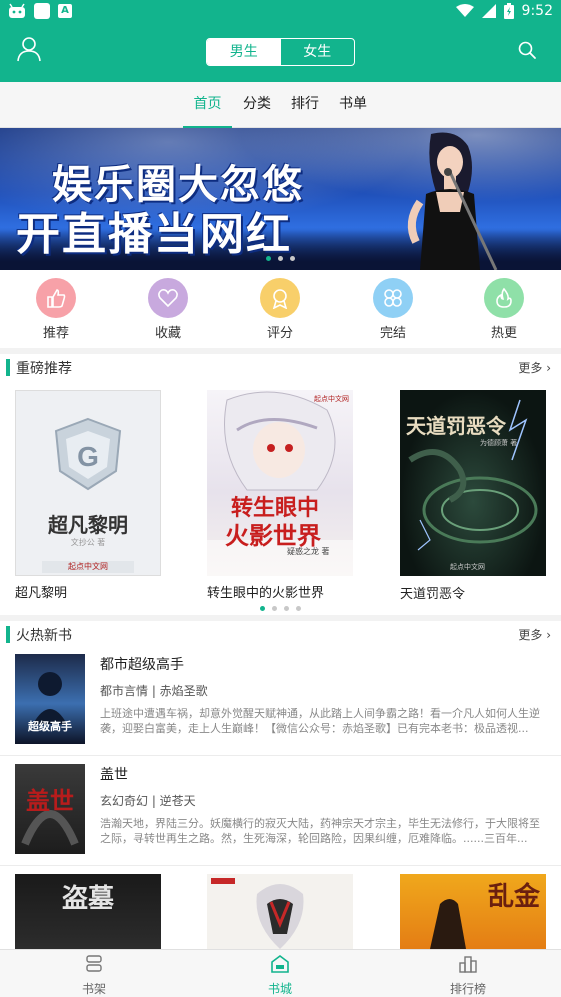  Describe the element at coordinates (148, 801) in the screenshot. I see `book-meta: 玄幻奇幻 | 逆苍天` at that location.